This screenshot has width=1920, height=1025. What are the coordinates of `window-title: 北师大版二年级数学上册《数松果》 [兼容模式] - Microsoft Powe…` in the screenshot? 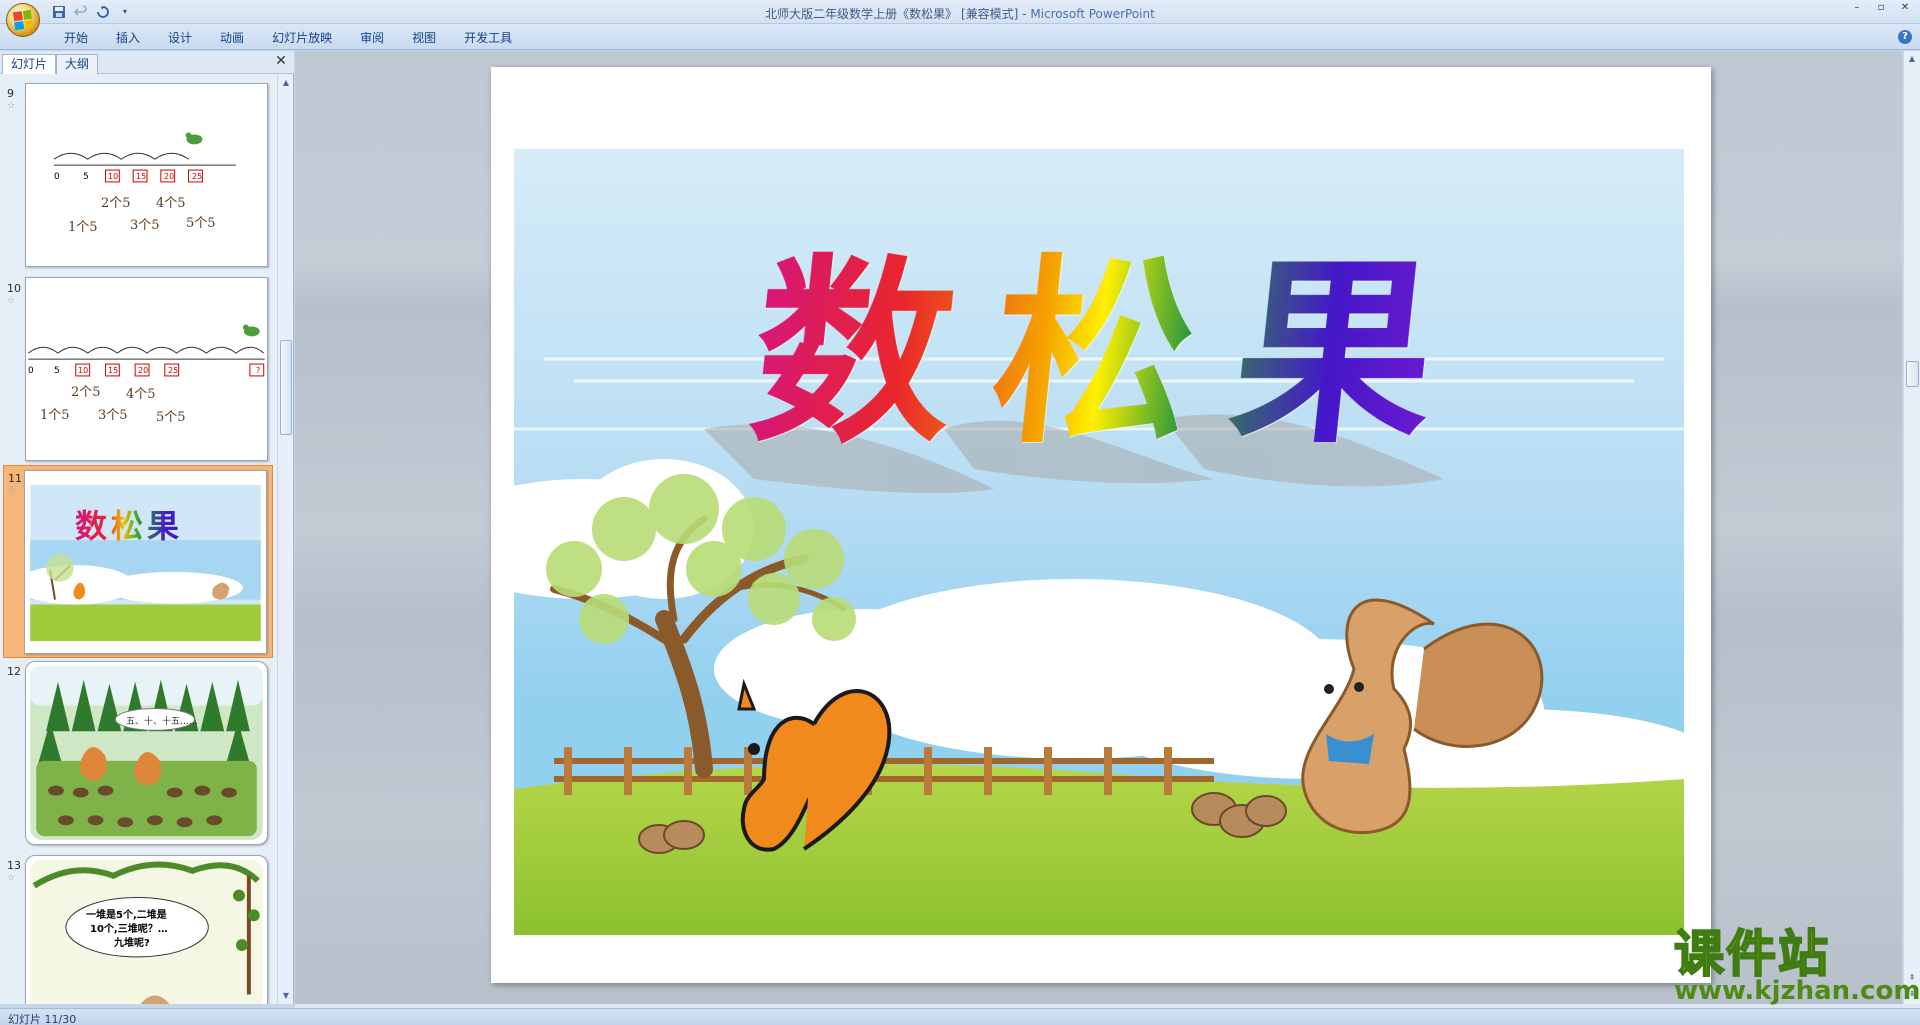 It's located at (960, 13).